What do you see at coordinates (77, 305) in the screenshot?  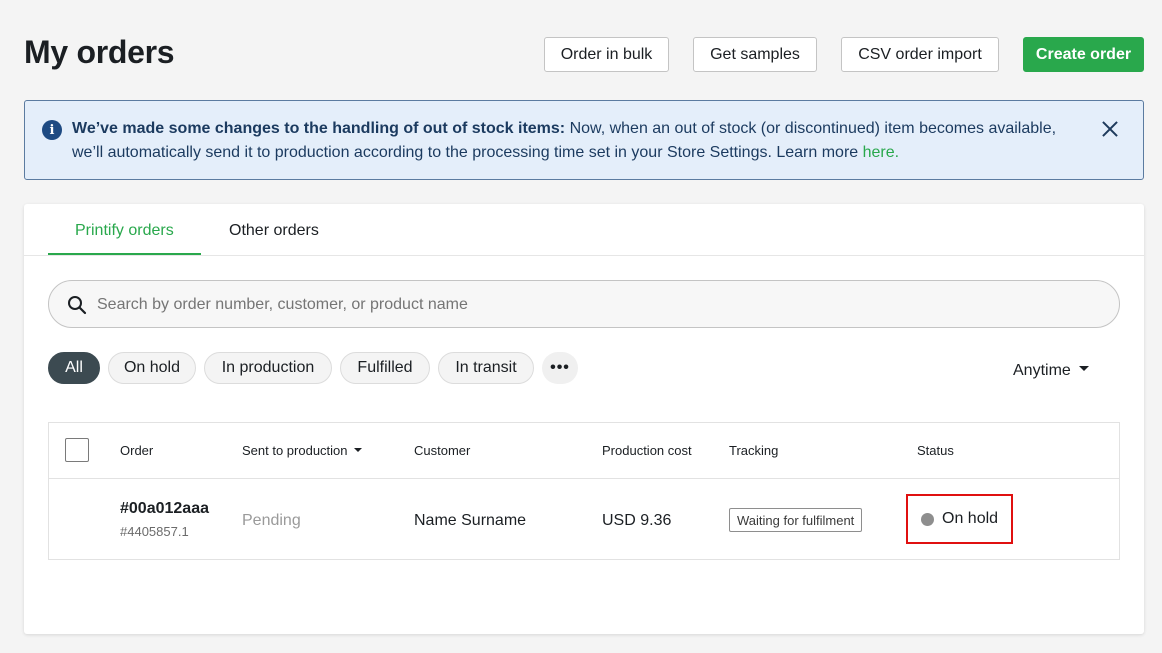 I see `search-icon` at bounding box center [77, 305].